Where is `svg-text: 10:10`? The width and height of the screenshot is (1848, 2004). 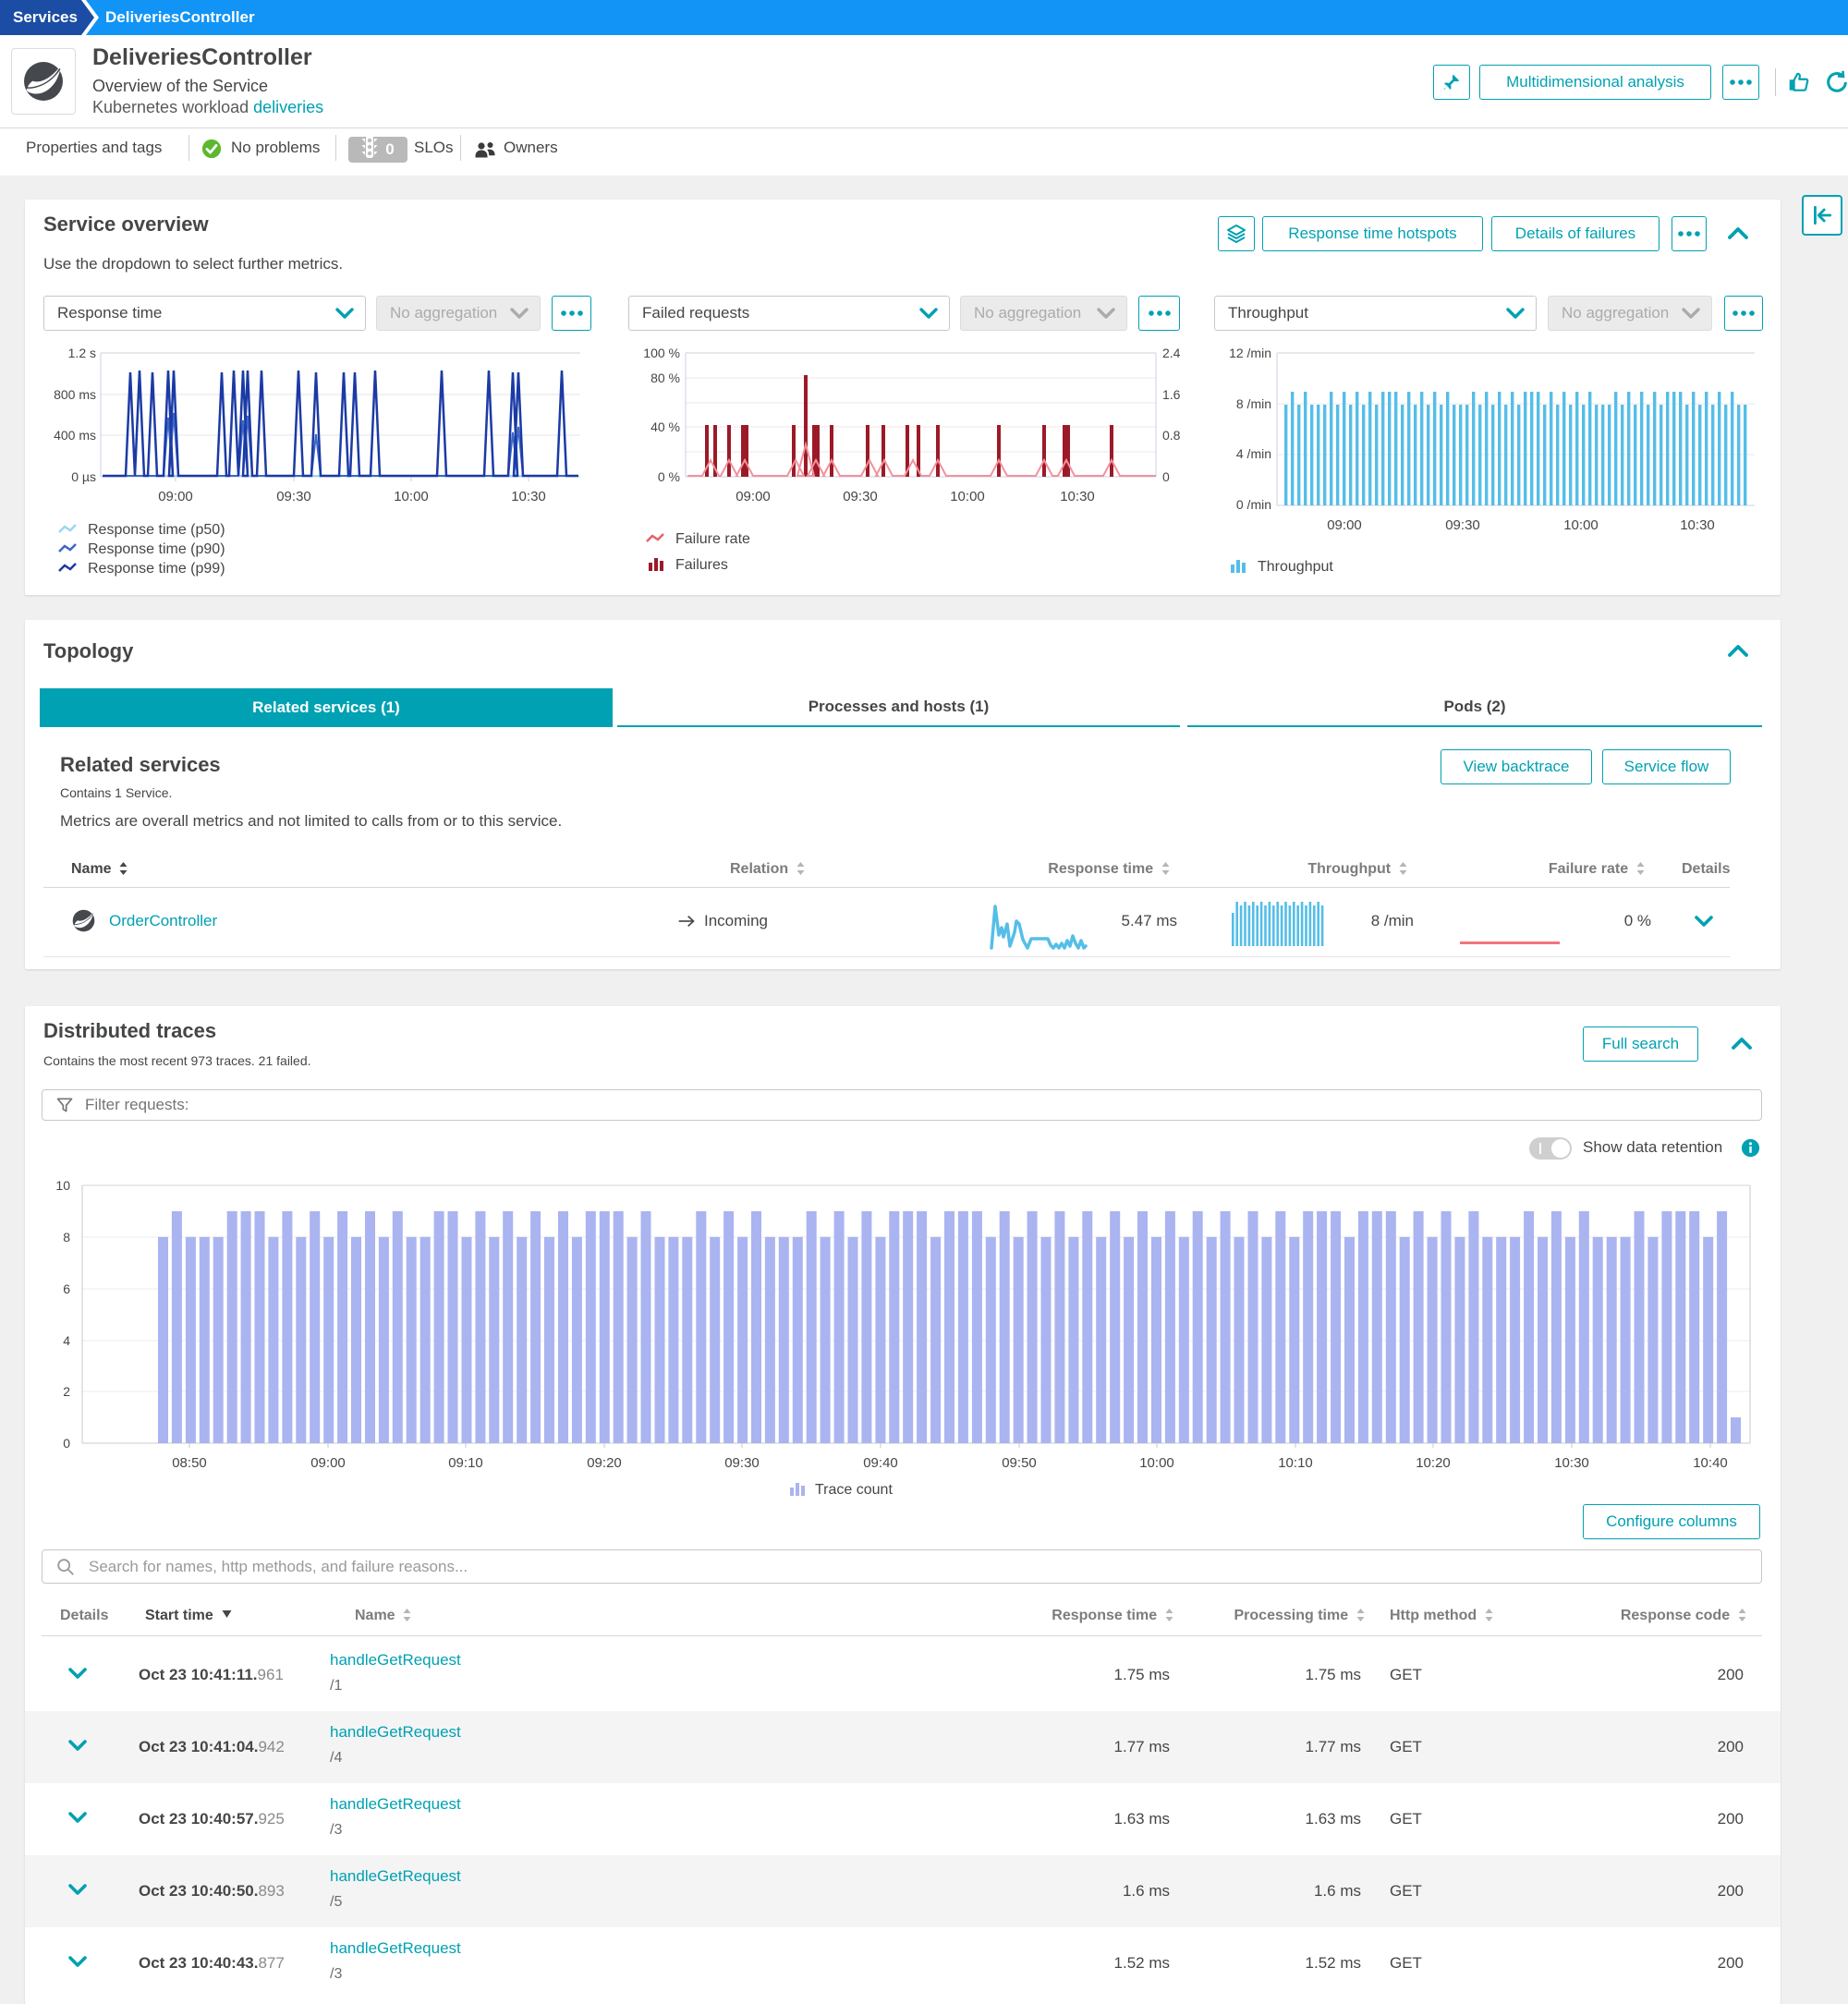
svg-text: 10:10 is located at coordinates (1295, 1463).